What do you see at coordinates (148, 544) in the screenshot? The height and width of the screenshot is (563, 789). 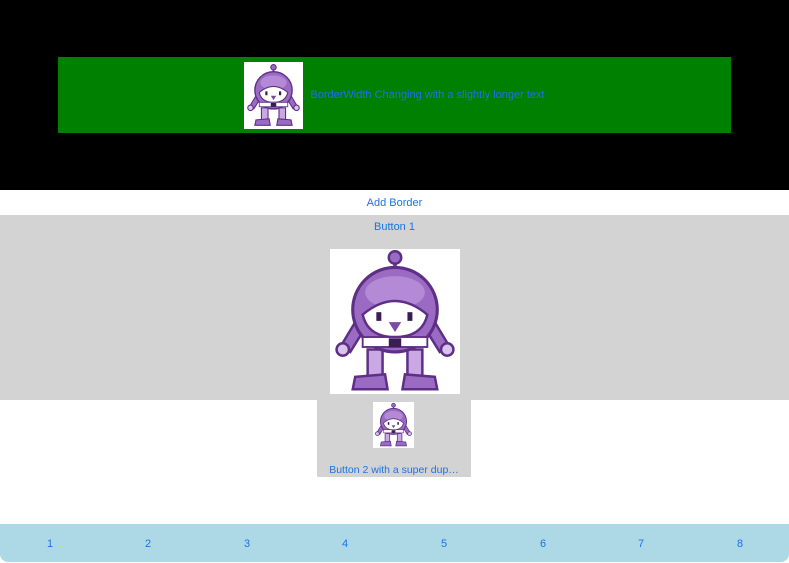 I see `tab-2: 2` at bounding box center [148, 544].